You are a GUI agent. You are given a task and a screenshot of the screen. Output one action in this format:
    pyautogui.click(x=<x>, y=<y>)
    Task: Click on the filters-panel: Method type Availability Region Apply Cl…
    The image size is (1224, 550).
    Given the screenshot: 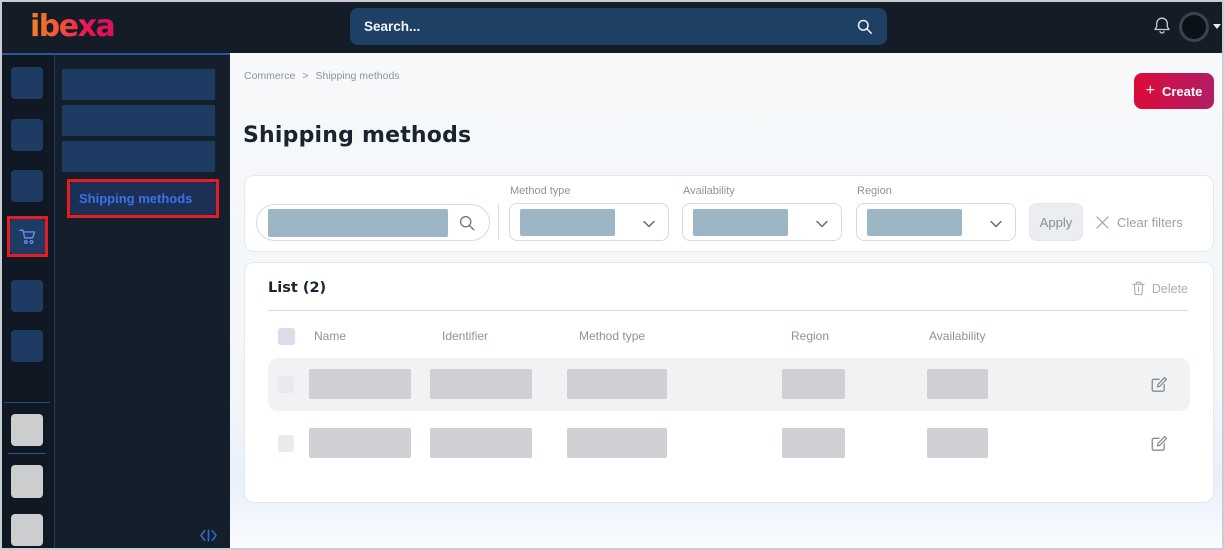 What is the action you would take?
    pyautogui.click(x=729, y=213)
    